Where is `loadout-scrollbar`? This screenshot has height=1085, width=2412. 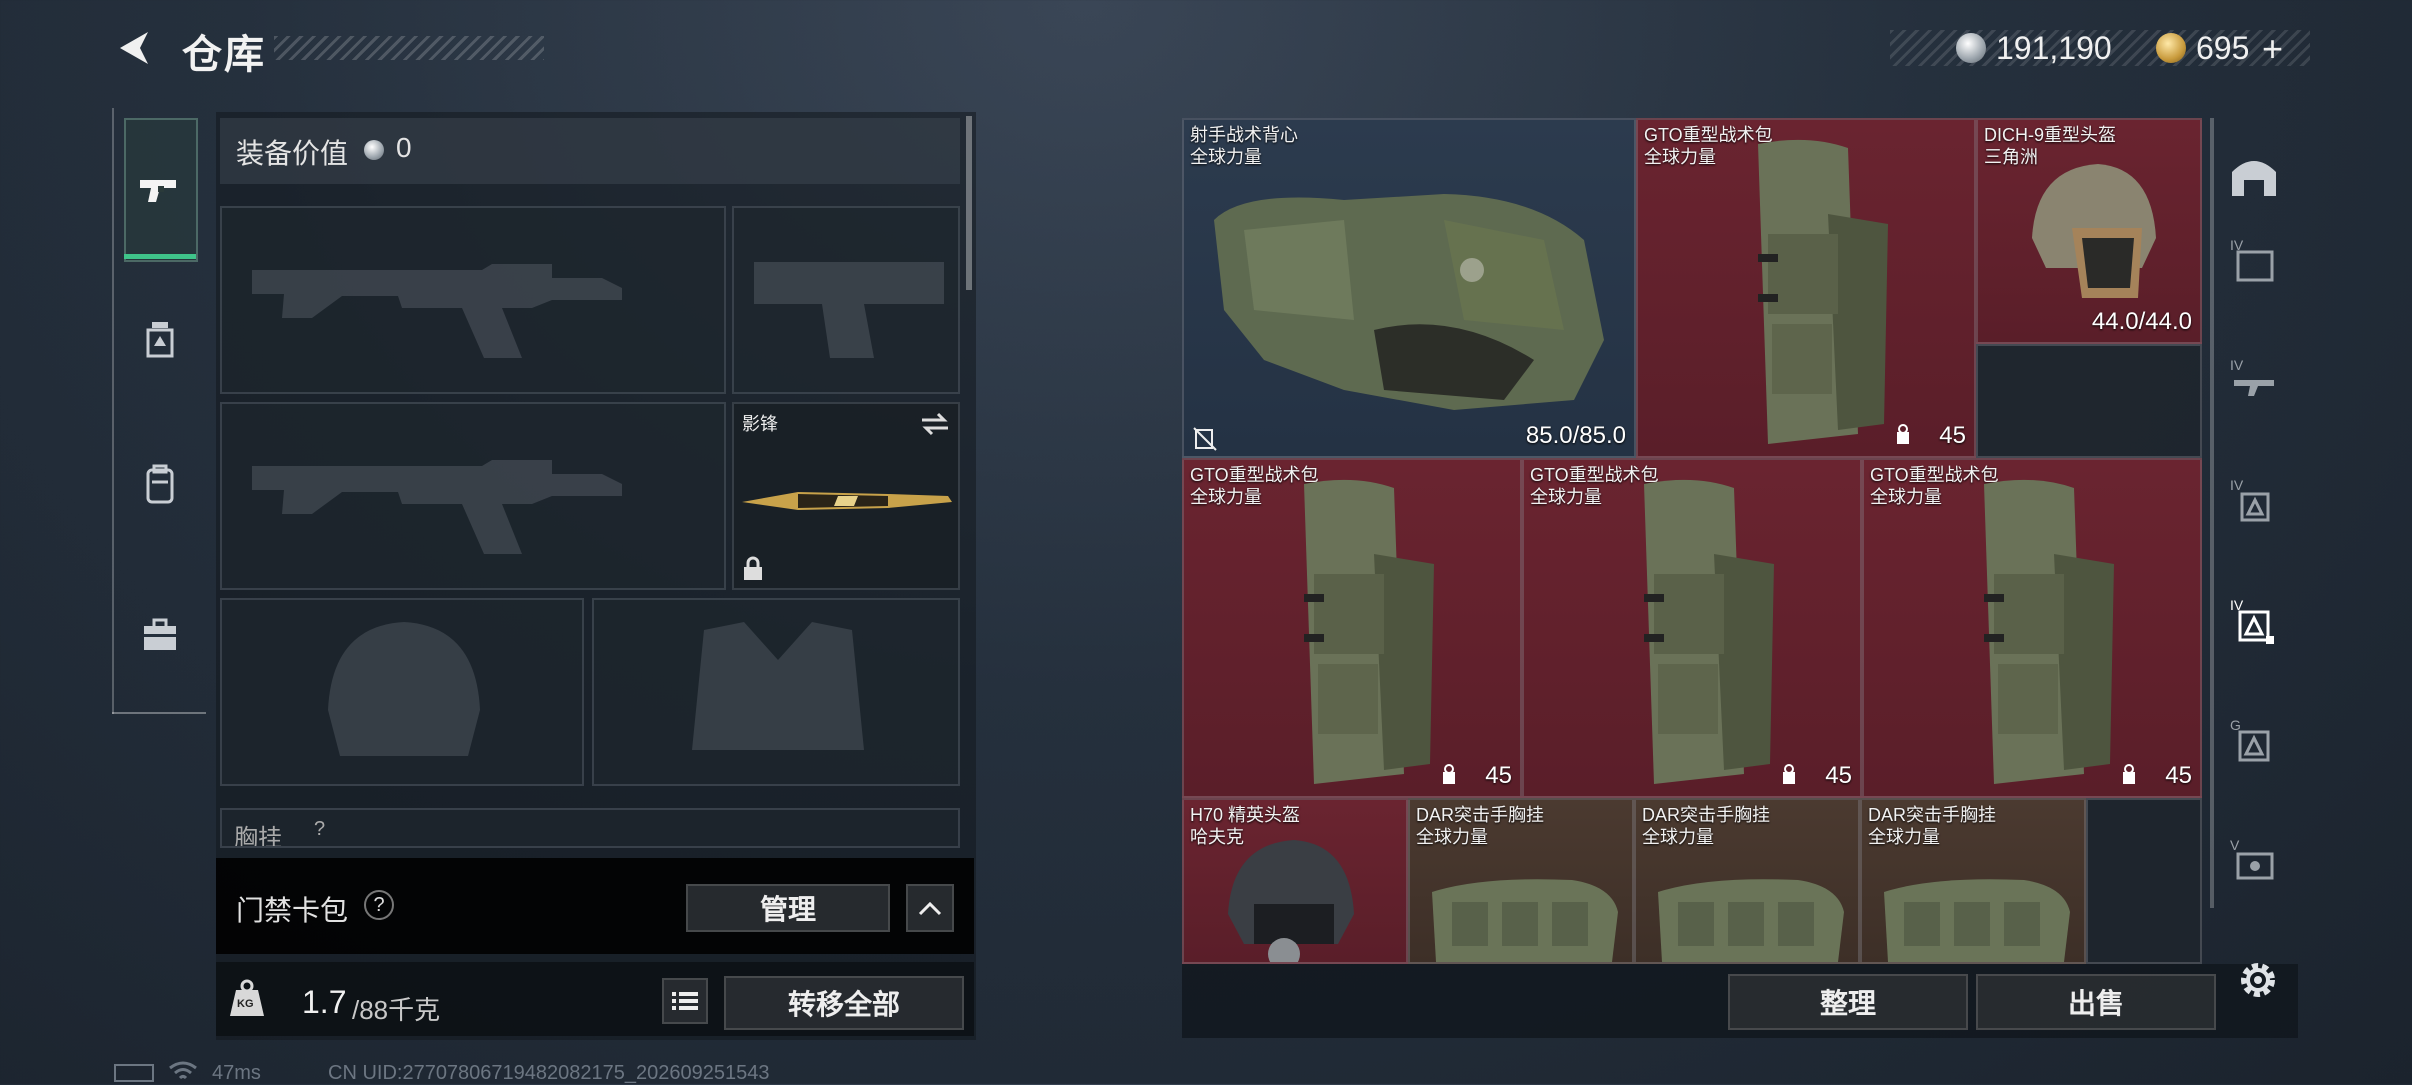
loadout-scrollbar is located at coordinates (969, 203).